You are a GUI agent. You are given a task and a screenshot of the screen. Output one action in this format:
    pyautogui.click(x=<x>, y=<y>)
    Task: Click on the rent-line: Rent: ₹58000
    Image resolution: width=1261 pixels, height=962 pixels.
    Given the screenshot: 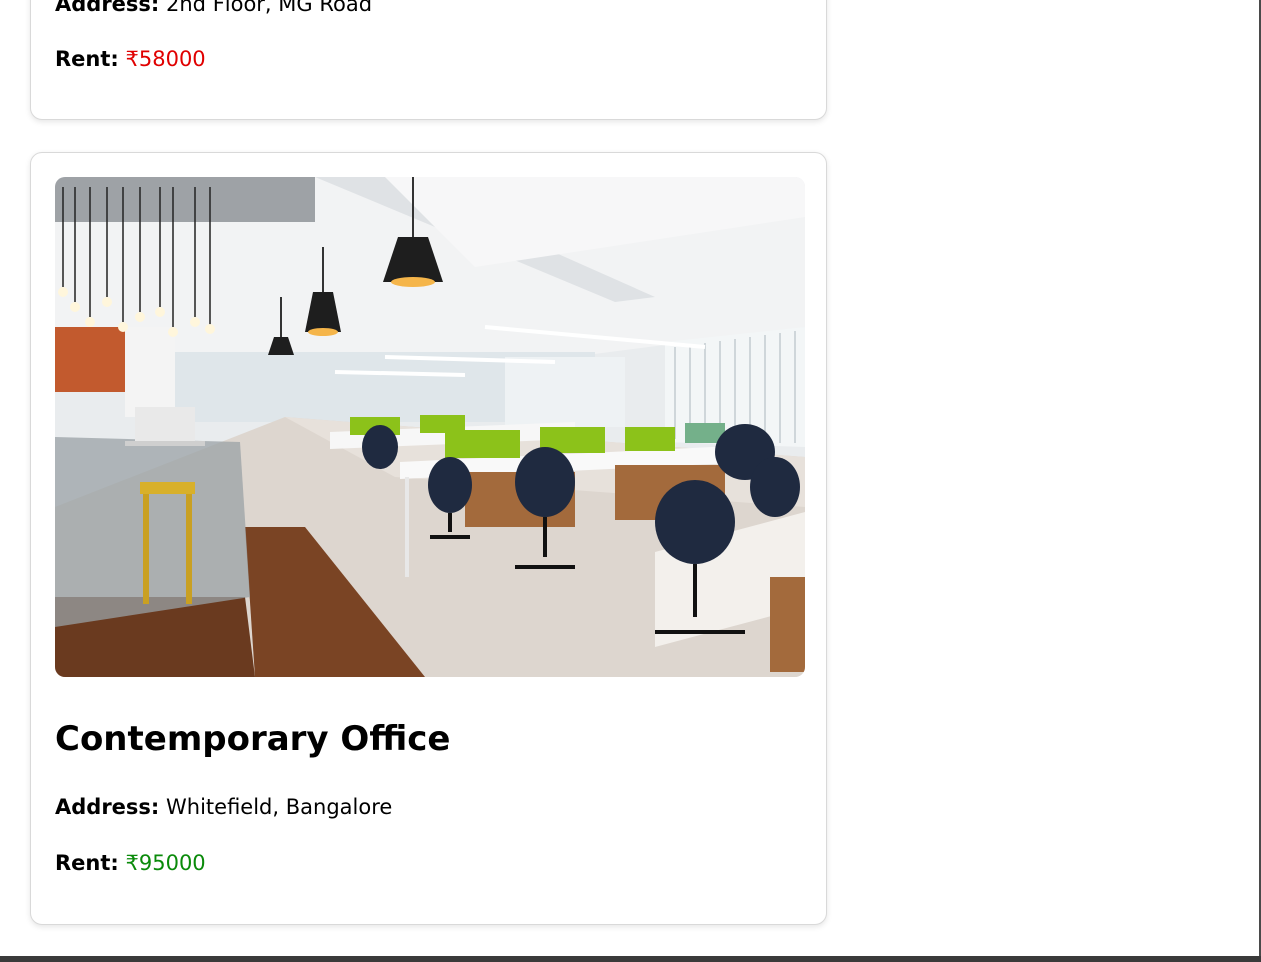 What is the action you would take?
    pyautogui.click(x=130, y=59)
    